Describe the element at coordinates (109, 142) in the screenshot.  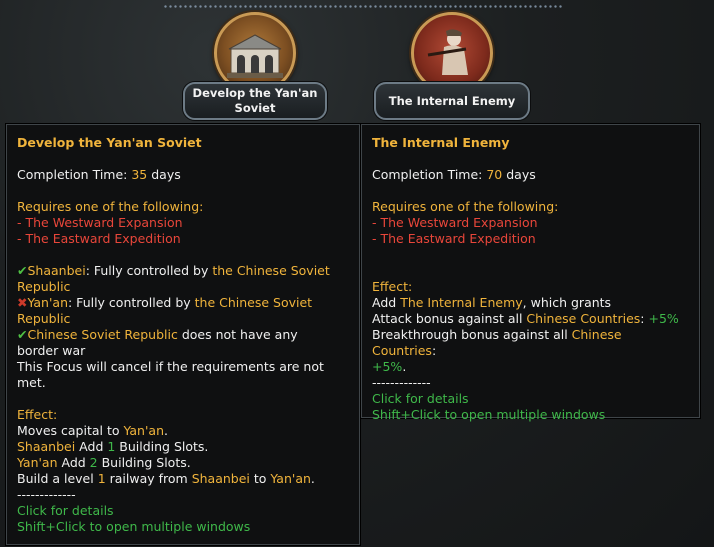
I see `tooltip-title: Develop the Yan'an Soviet` at that location.